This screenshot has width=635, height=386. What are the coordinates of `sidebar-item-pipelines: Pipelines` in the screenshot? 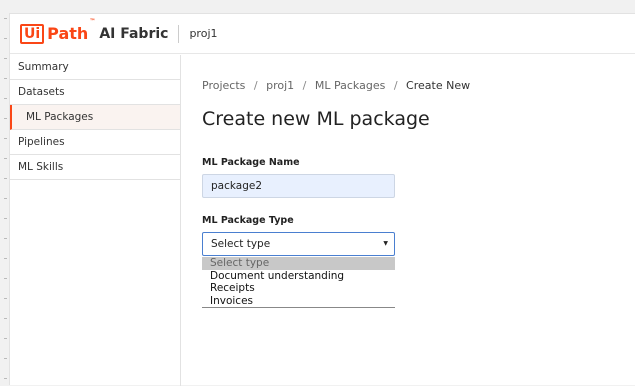 It's located at (95, 142).